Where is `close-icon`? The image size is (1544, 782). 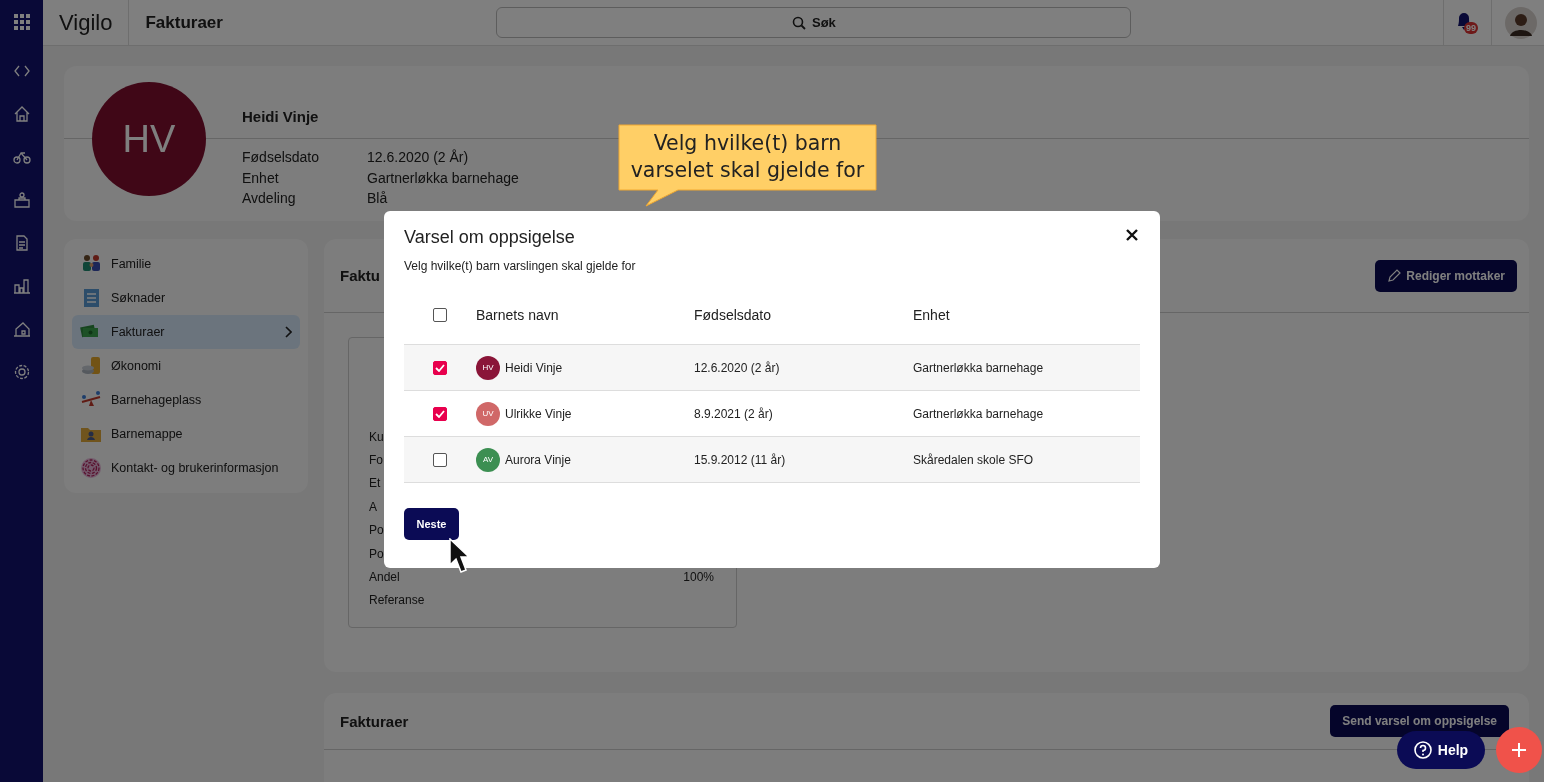
close-icon is located at coordinates (1132, 235).